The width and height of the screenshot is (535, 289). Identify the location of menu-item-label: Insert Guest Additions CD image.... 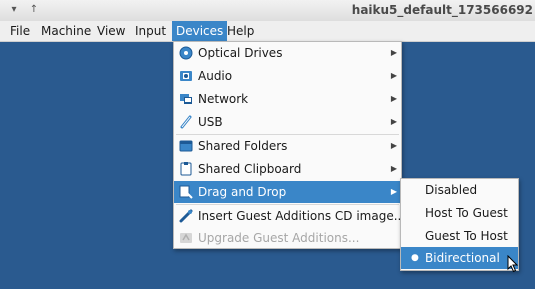
(302, 216).